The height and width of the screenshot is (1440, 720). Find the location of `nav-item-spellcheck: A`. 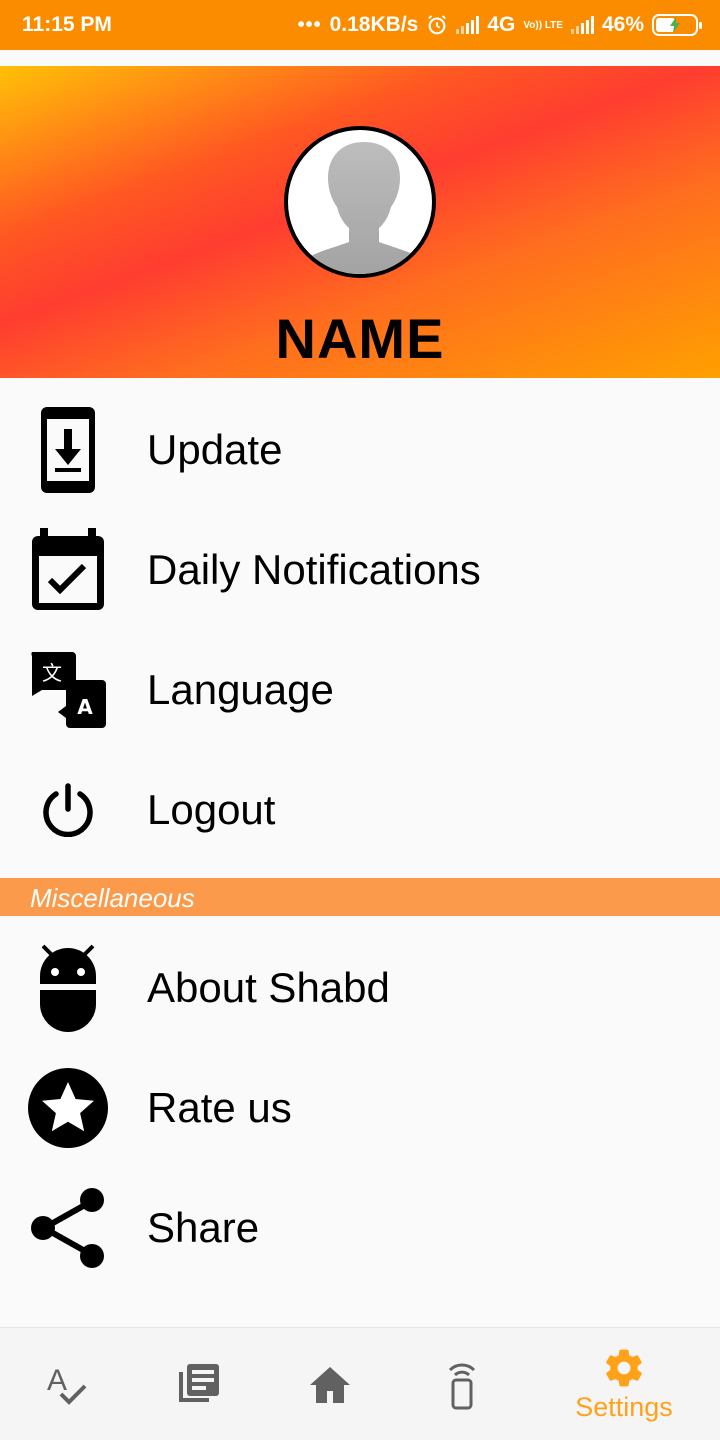

nav-item-spellcheck: A is located at coordinates (68, 1384).